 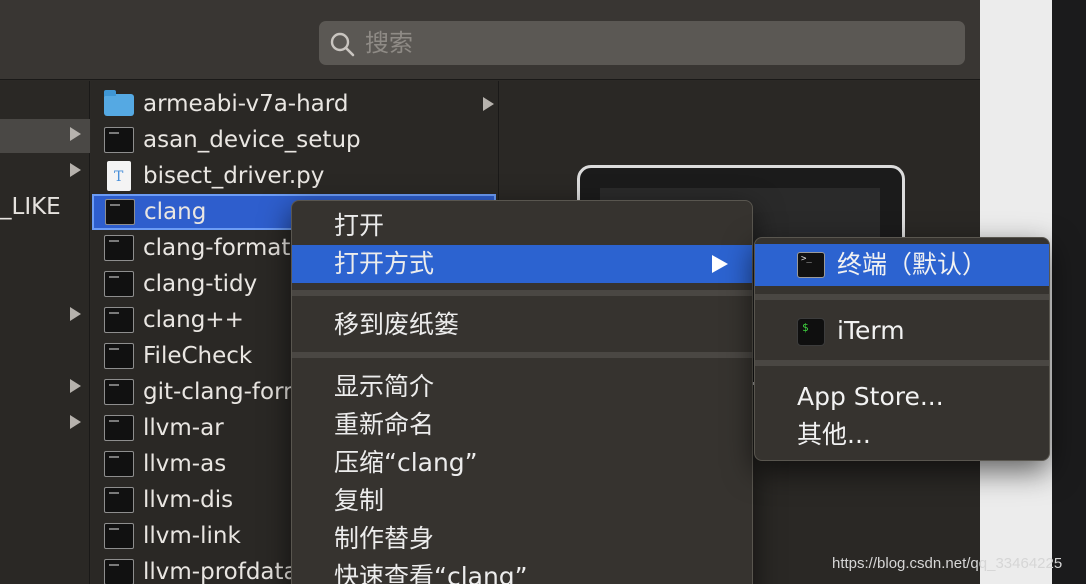 What do you see at coordinates (185, 464) in the screenshot?
I see `file-name: llvm-as` at bounding box center [185, 464].